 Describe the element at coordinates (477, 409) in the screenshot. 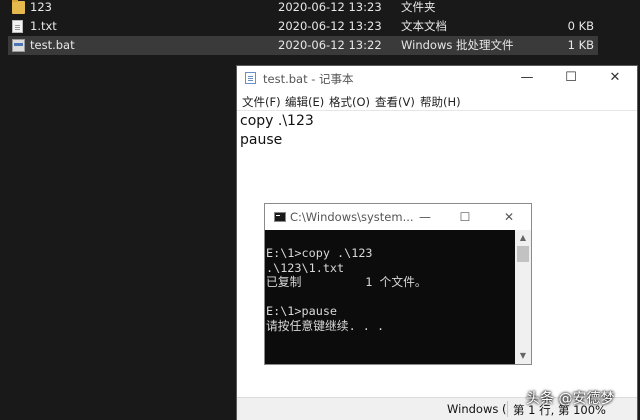

I see `status-encoding: Windows (` at that location.